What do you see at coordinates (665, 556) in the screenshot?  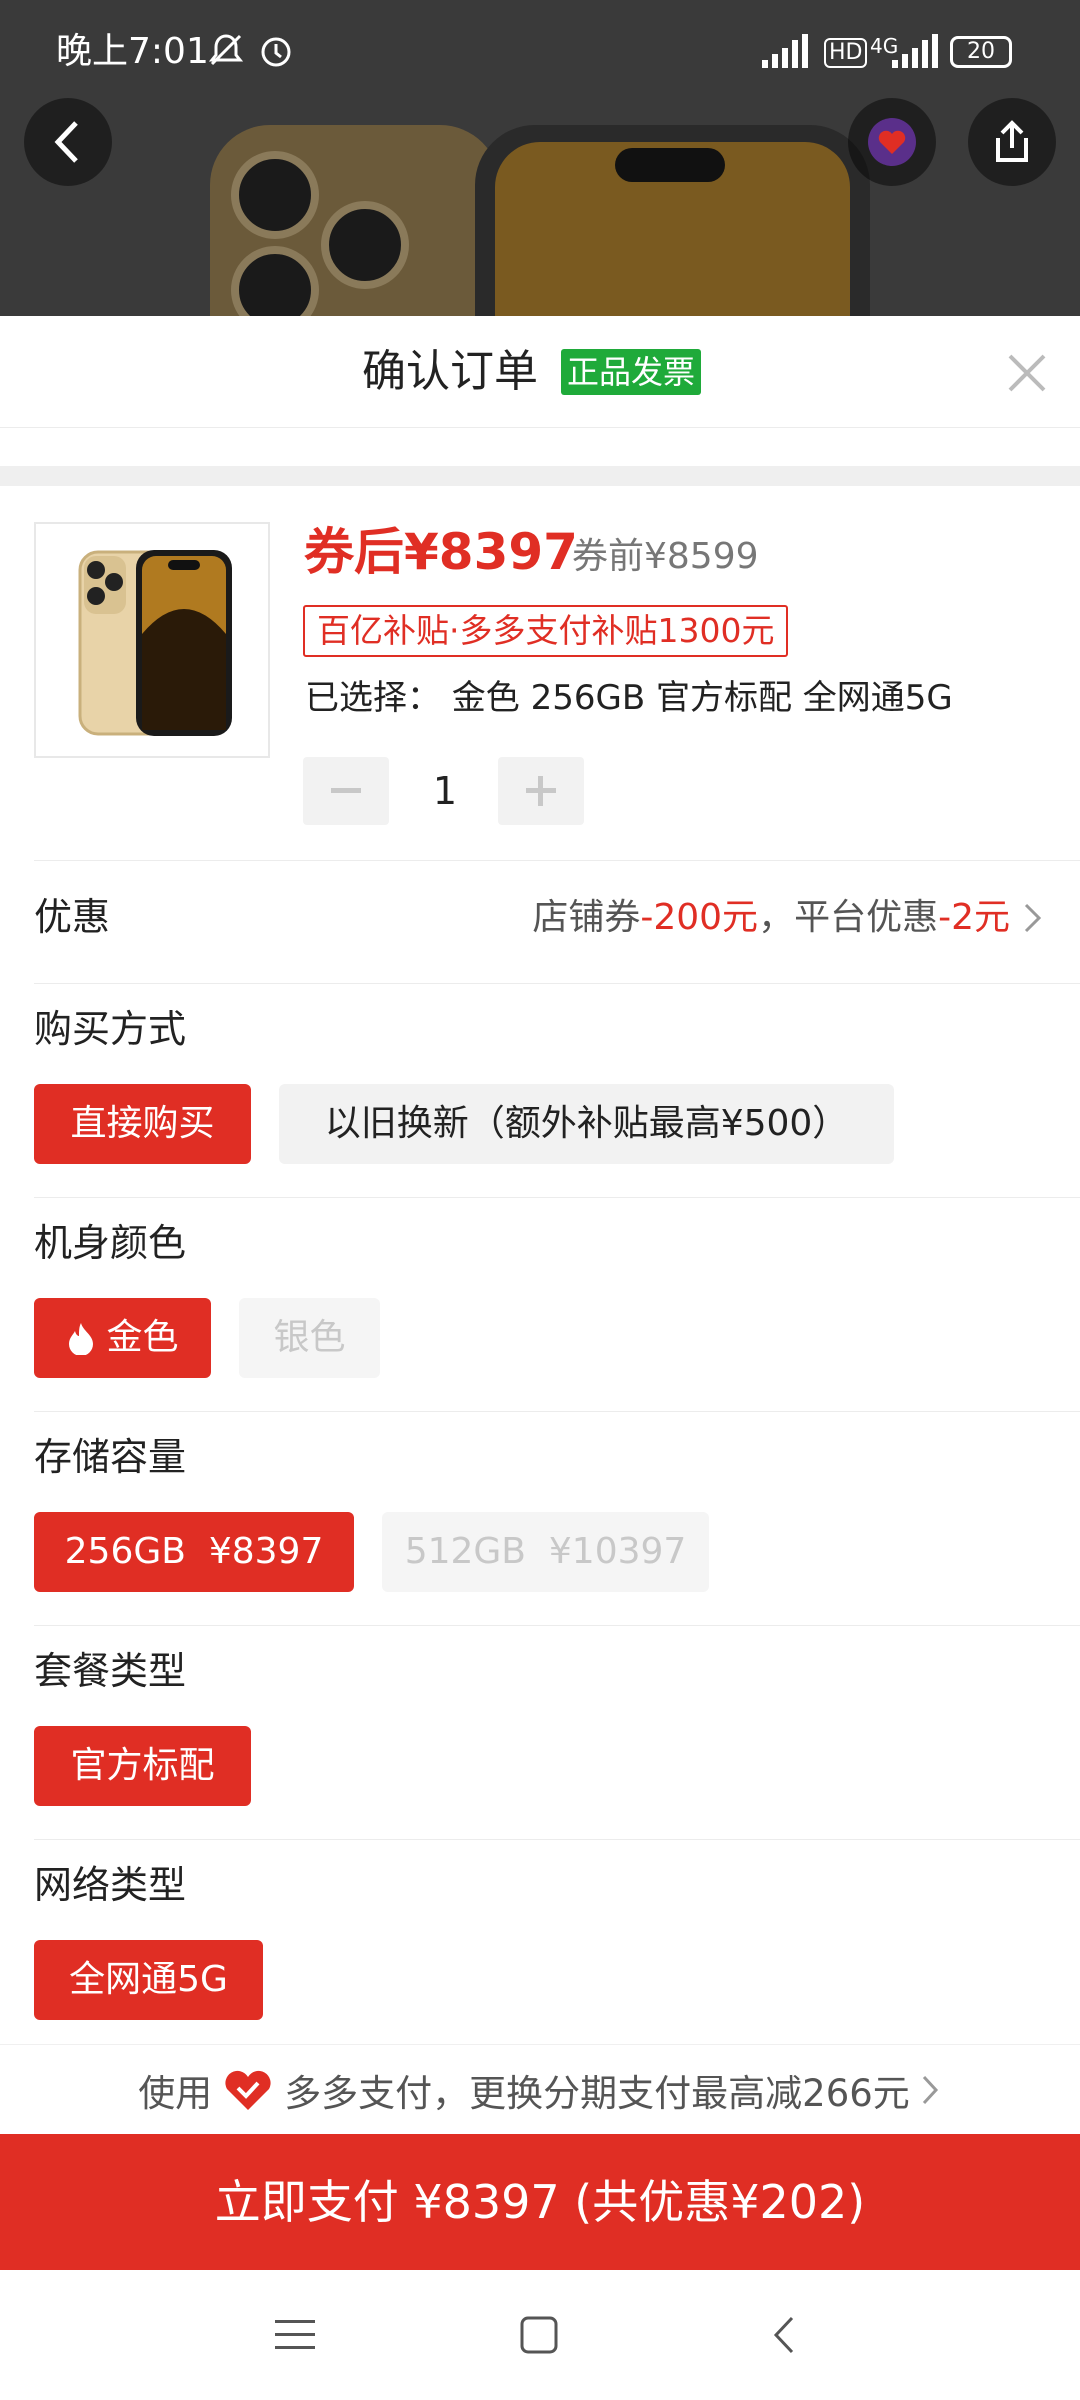 I see `price-before-coupon: 券前¥8599` at bounding box center [665, 556].